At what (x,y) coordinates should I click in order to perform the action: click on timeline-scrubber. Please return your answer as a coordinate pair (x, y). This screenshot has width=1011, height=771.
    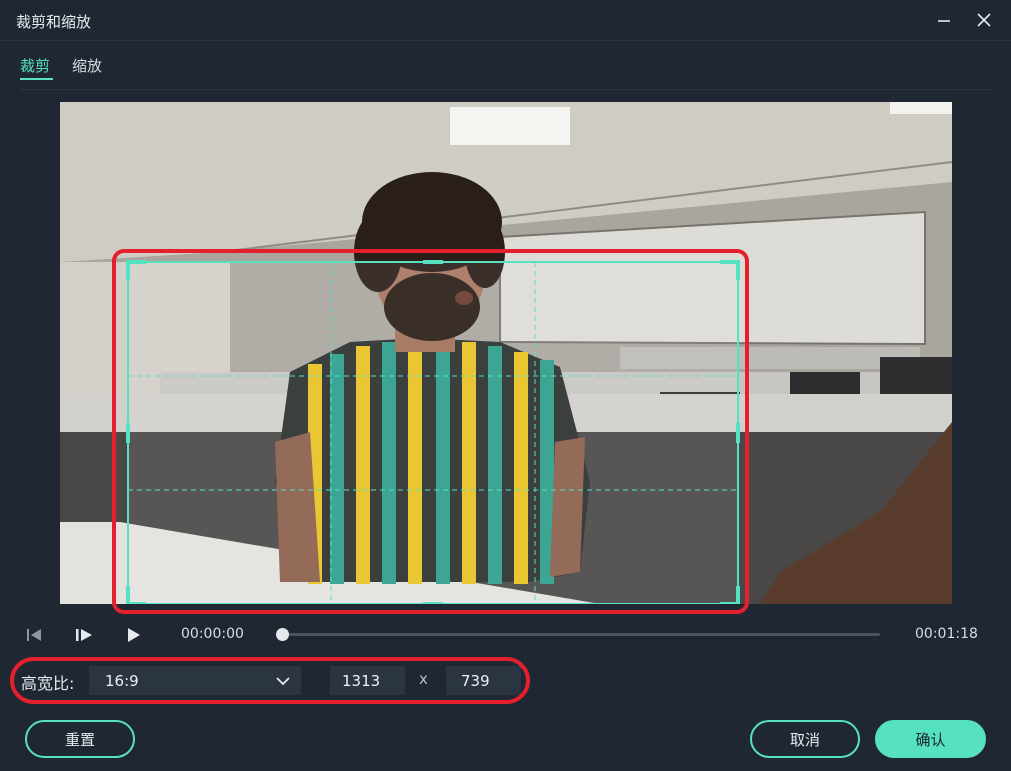
    Looking at the image, I should click on (282, 634).